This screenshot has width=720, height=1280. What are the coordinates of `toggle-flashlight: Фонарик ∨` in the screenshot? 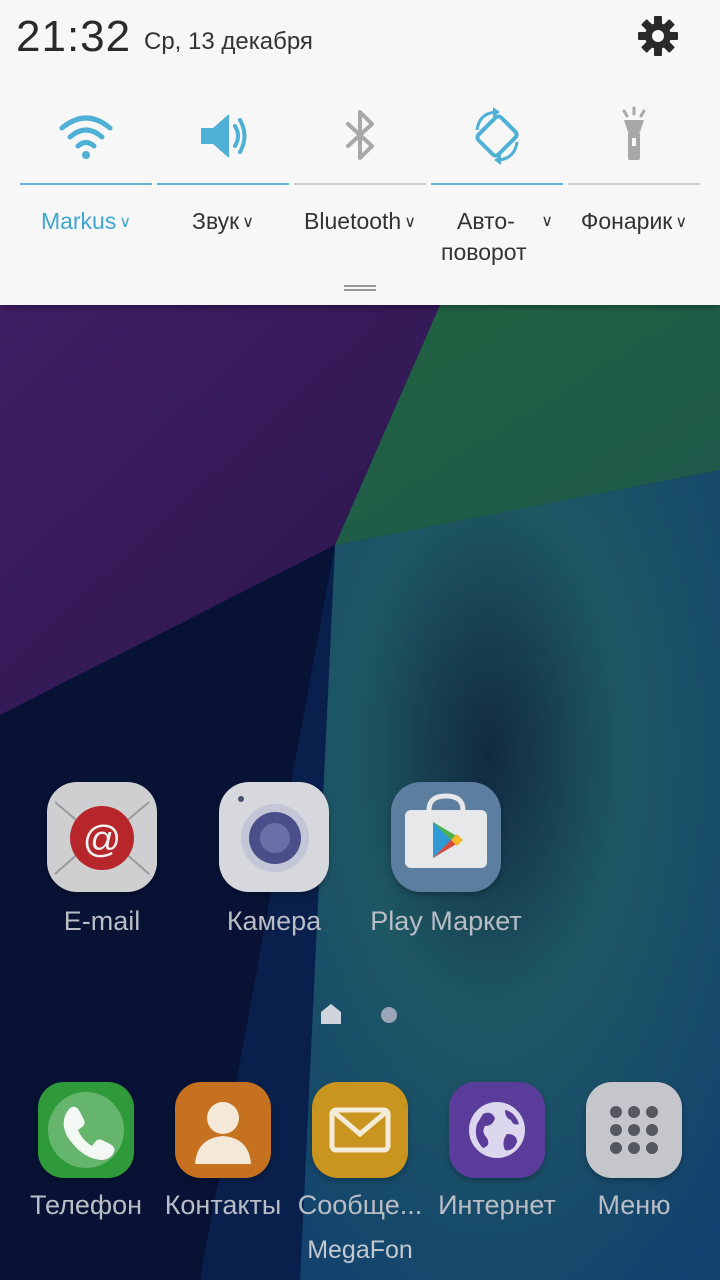 It's located at (634, 185).